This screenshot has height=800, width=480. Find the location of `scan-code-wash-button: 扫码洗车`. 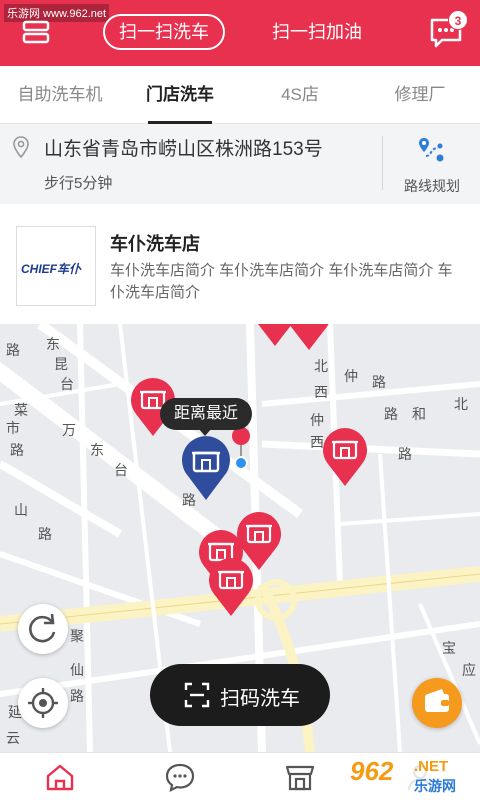

scan-code-wash-button: 扫码洗车 is located at coordinates (240, 695).